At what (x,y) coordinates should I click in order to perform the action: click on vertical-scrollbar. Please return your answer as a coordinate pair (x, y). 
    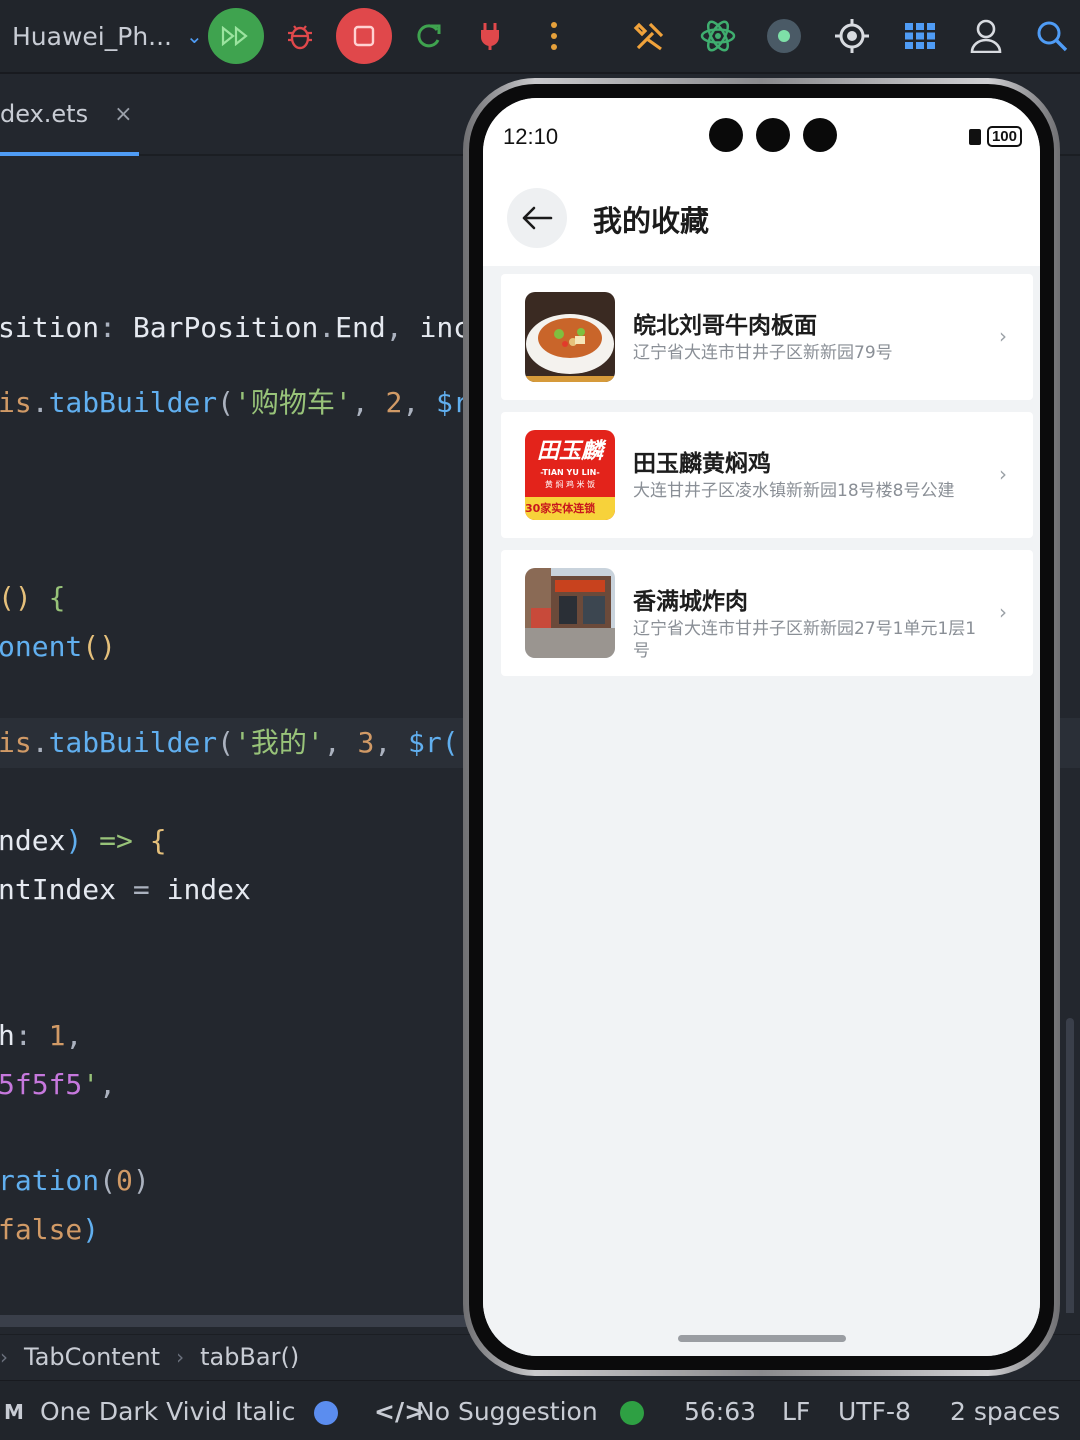
    Looking at the image, I should click on (1070, 1165).